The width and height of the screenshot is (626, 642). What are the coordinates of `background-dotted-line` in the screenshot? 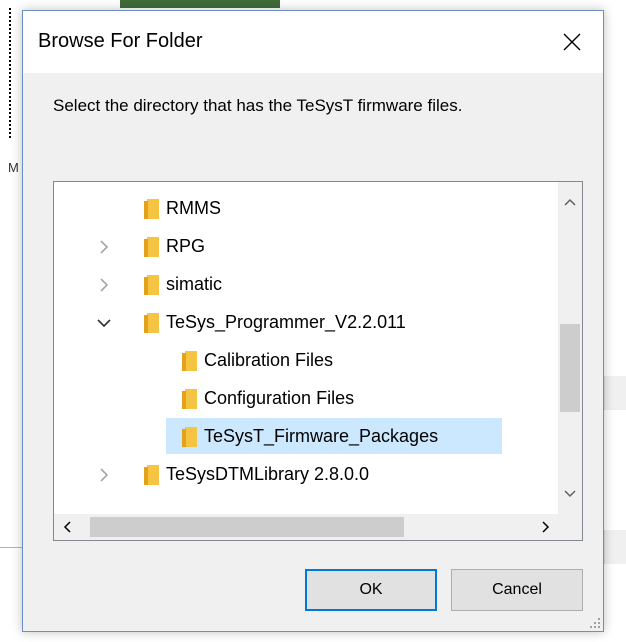 It's located at (10, 73).